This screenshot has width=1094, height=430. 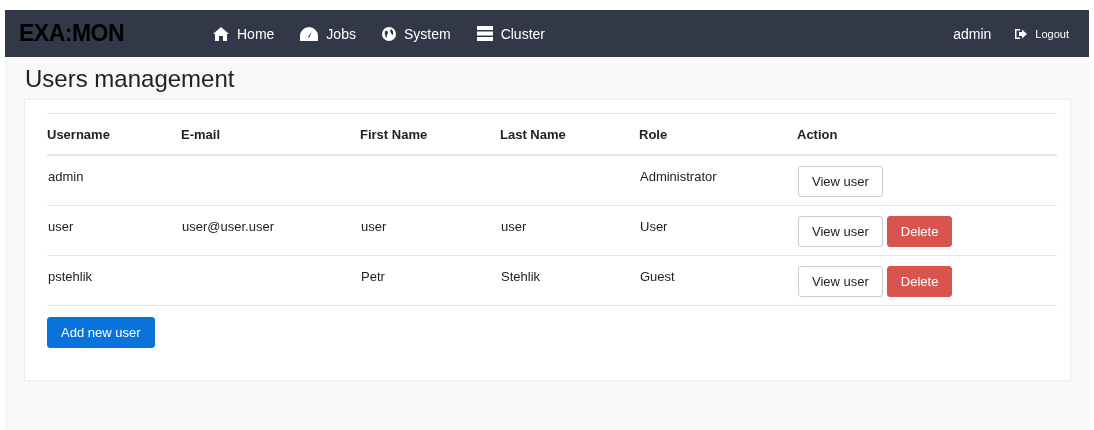 I want to click on table-cell: admin, so click(x=114, y=180).